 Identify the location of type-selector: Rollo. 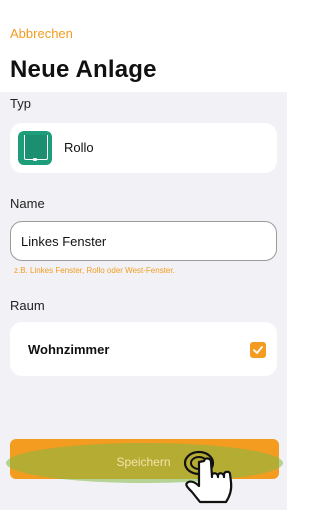
(143, 148).